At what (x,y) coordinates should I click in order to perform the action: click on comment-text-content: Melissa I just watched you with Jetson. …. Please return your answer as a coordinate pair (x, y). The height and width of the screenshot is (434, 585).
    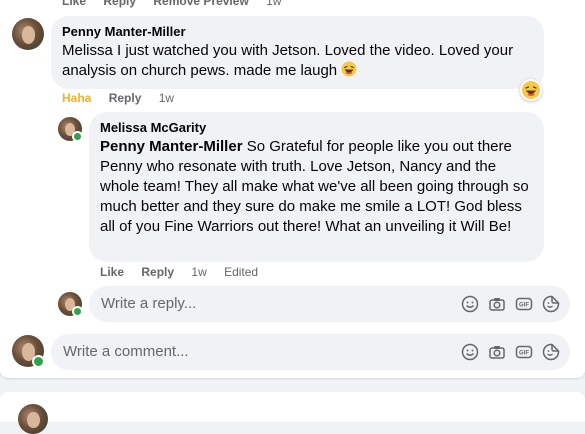
    Looking at the image, I should click on (288, 60).